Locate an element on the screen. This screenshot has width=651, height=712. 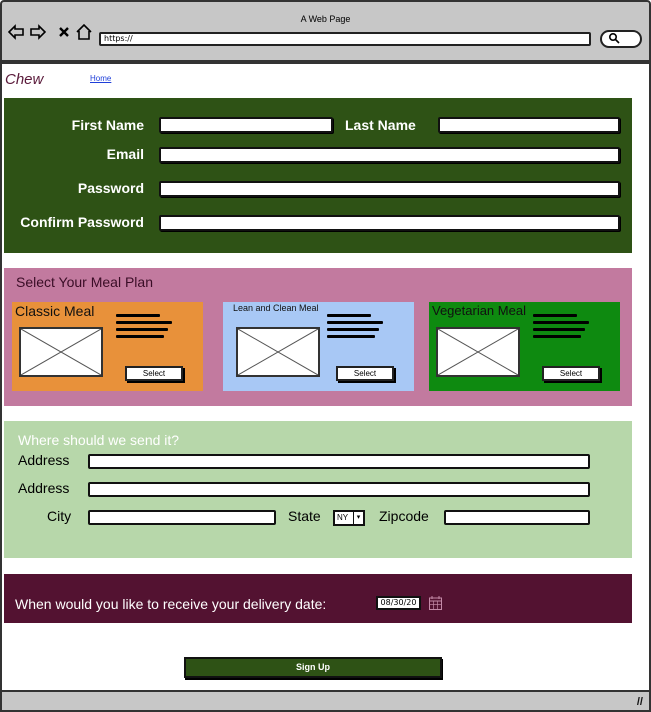
email-input is located at coordinates (389, 155).